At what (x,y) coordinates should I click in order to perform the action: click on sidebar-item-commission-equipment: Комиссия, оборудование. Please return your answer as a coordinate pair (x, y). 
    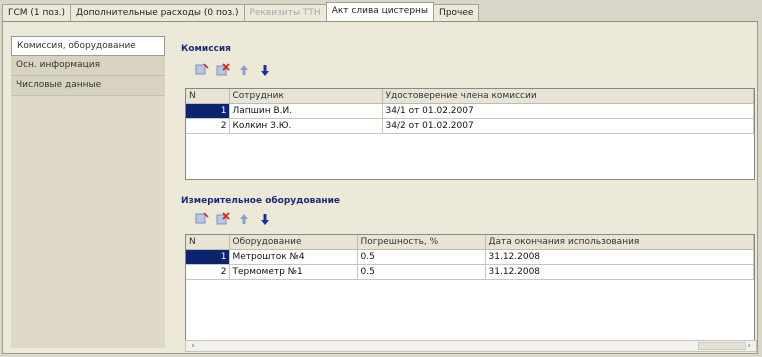
    Looking at the image, I should click on (88, 46).